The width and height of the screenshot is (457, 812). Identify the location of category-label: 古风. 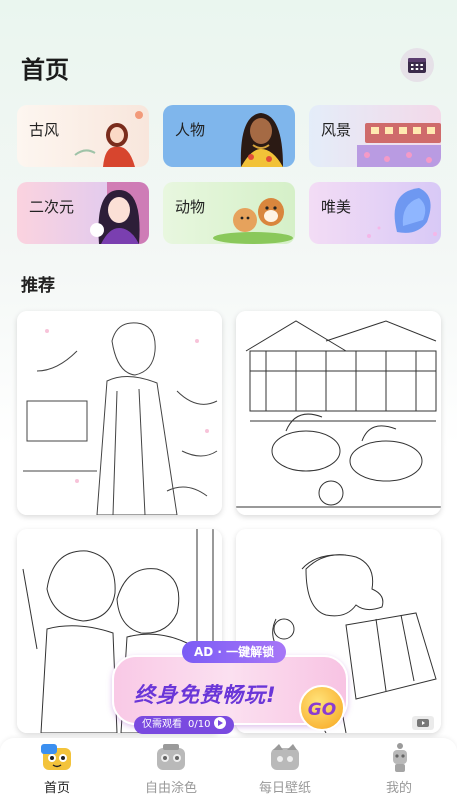
(44, 130).